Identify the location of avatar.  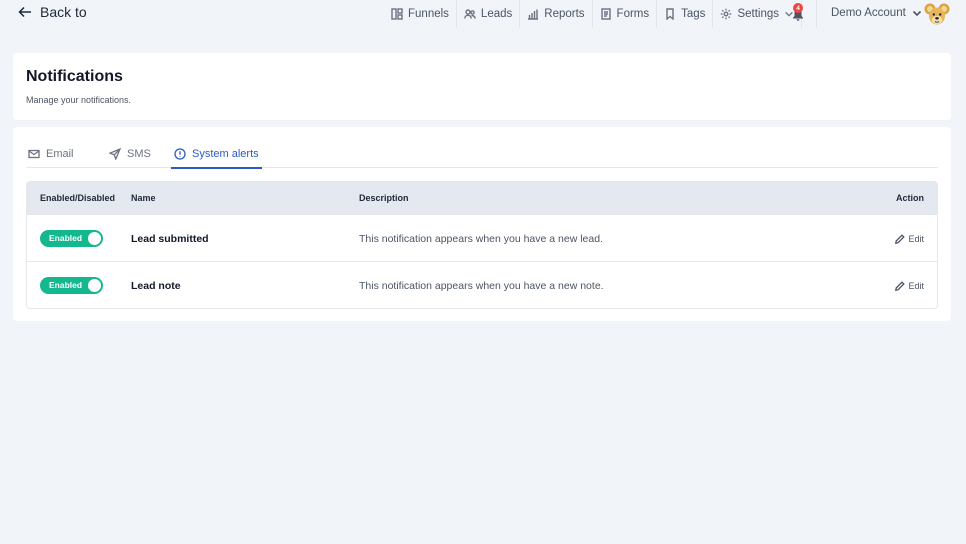
(937, 15).